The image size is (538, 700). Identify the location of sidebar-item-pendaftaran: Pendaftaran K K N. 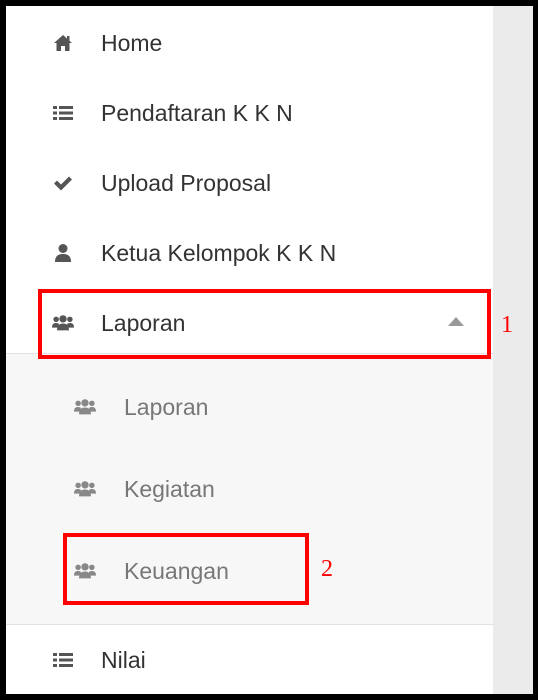
(249, 113).